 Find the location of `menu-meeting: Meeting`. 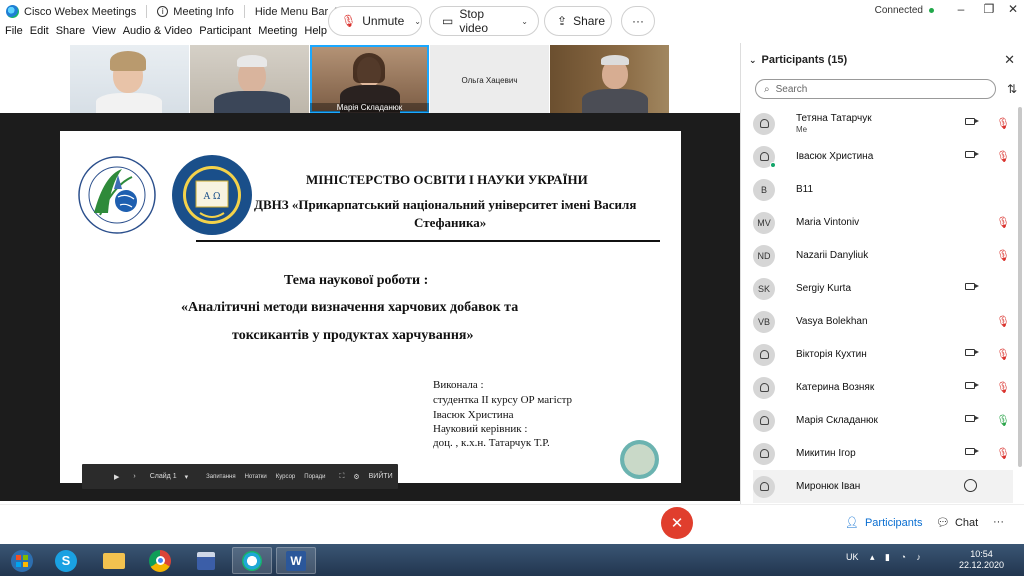

menu-meeting: Meeting is located at coordinates (277, 34).